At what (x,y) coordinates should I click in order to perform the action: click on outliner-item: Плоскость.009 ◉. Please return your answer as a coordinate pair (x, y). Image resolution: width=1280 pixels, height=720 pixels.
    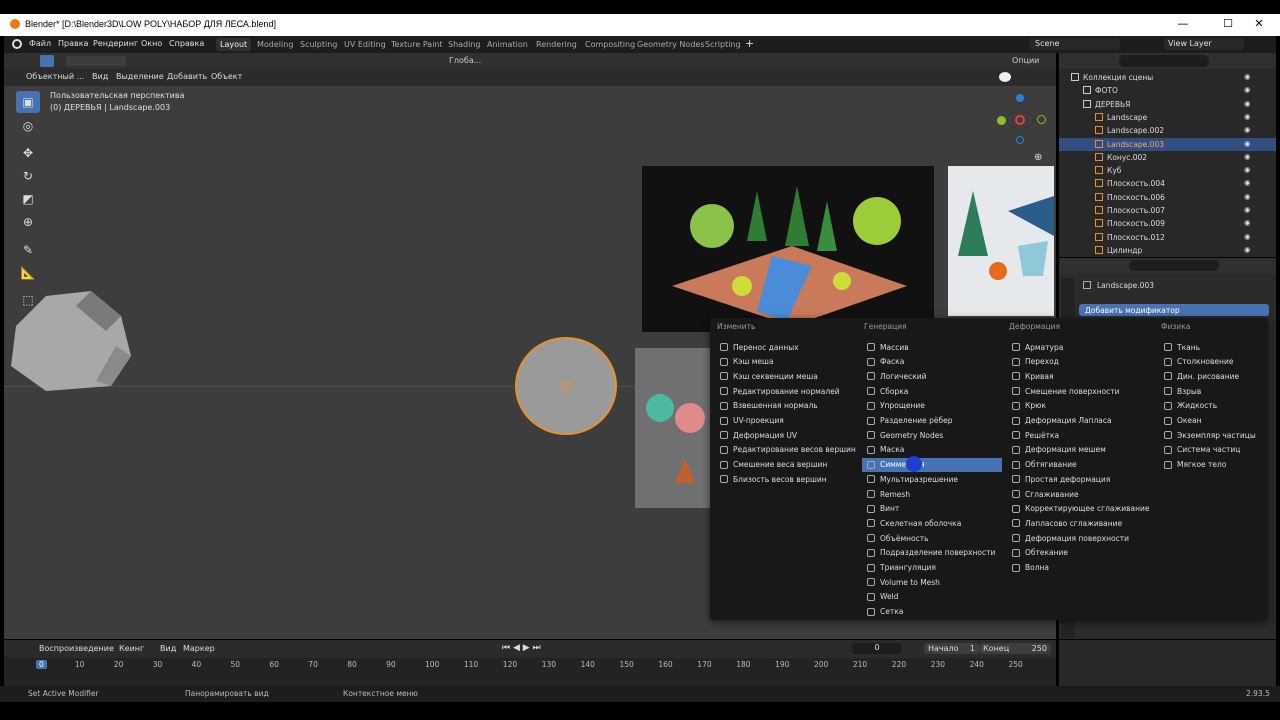
    Looking at the image, I should click on (1167, 223).